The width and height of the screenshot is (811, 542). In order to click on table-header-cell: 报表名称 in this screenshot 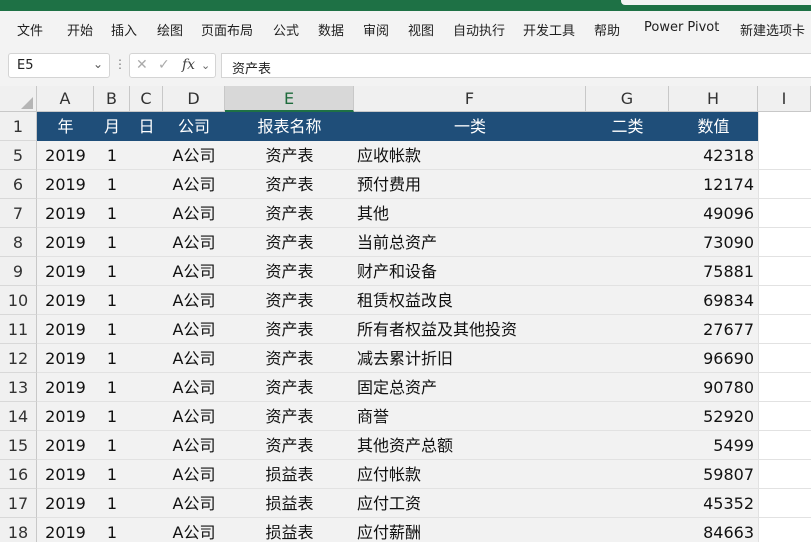, I will do `click(289, 126)`.